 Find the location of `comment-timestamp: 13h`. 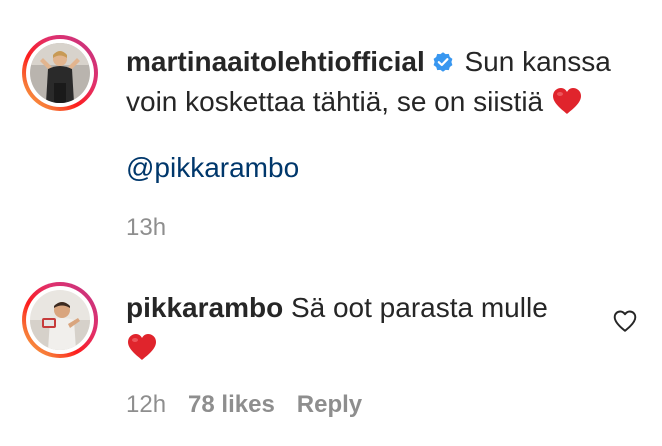

comment-timestamp: 13h is located at coordinates (146, 227).